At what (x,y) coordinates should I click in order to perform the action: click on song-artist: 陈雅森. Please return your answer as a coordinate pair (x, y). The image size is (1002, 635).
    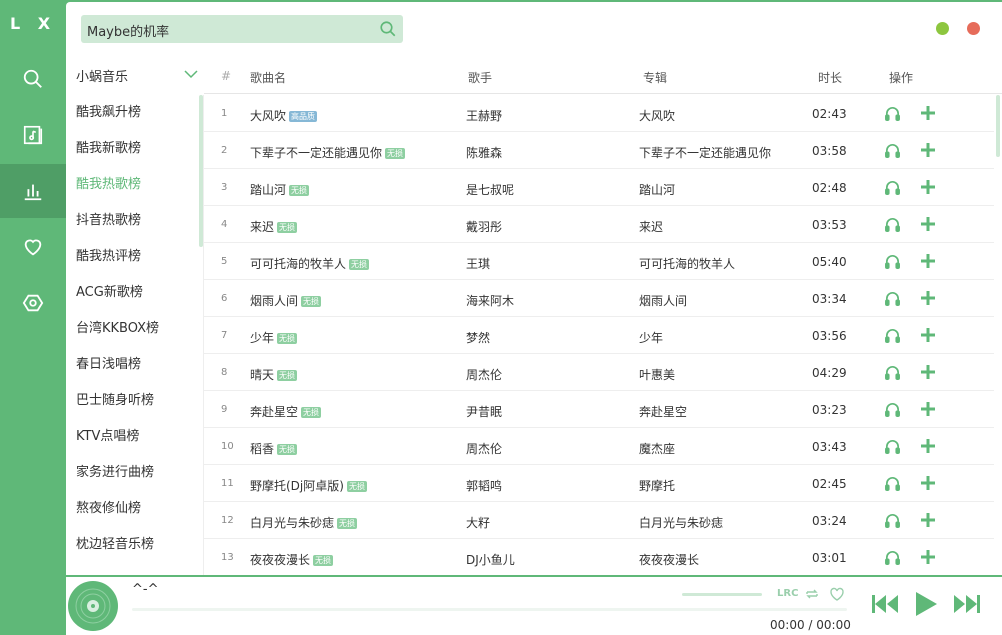
    Looking at the image, I should click on (484, 152).